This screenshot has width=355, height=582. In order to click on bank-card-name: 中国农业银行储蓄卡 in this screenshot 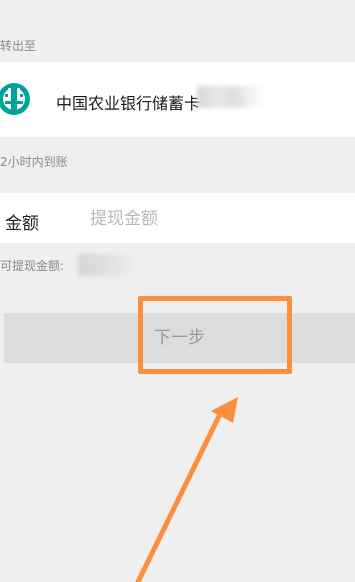, I will do `click(128, 103)`.